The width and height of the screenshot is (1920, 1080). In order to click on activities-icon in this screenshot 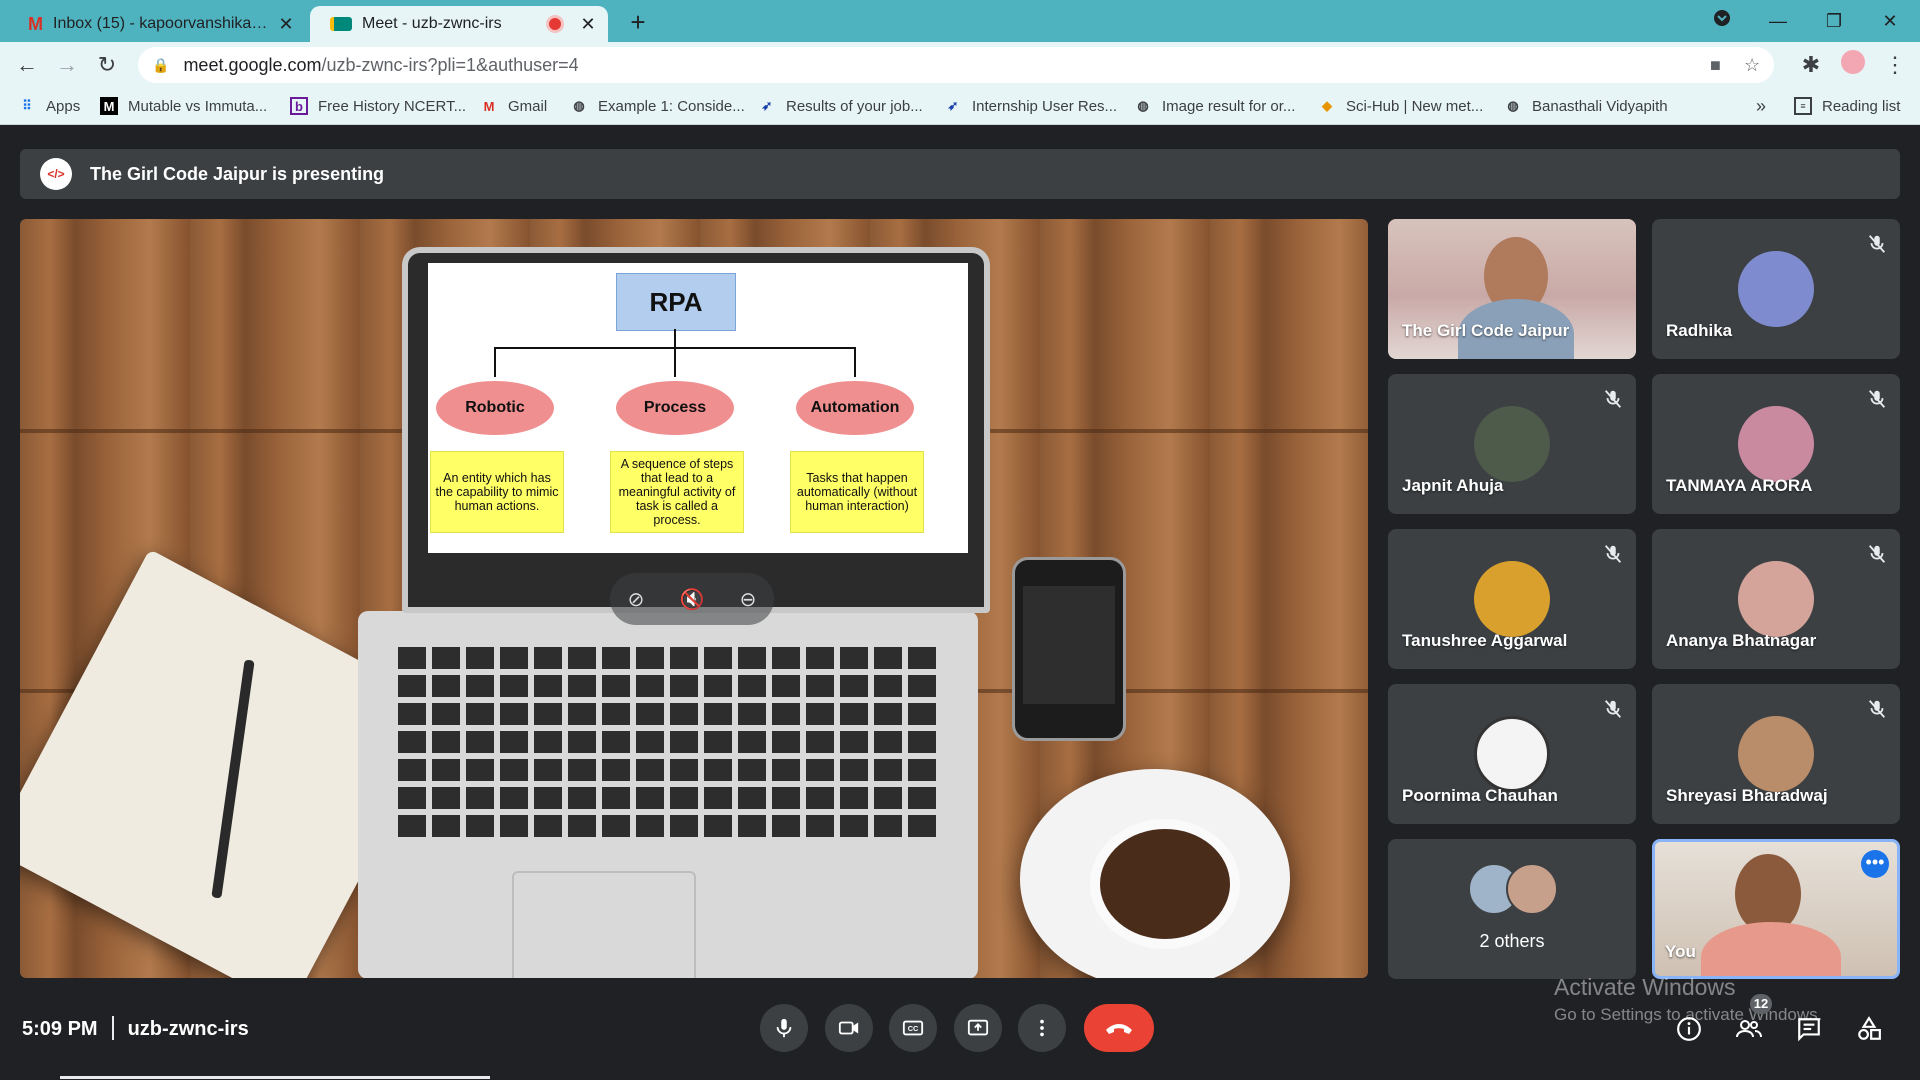, I will do `click(1869, 1028)`.